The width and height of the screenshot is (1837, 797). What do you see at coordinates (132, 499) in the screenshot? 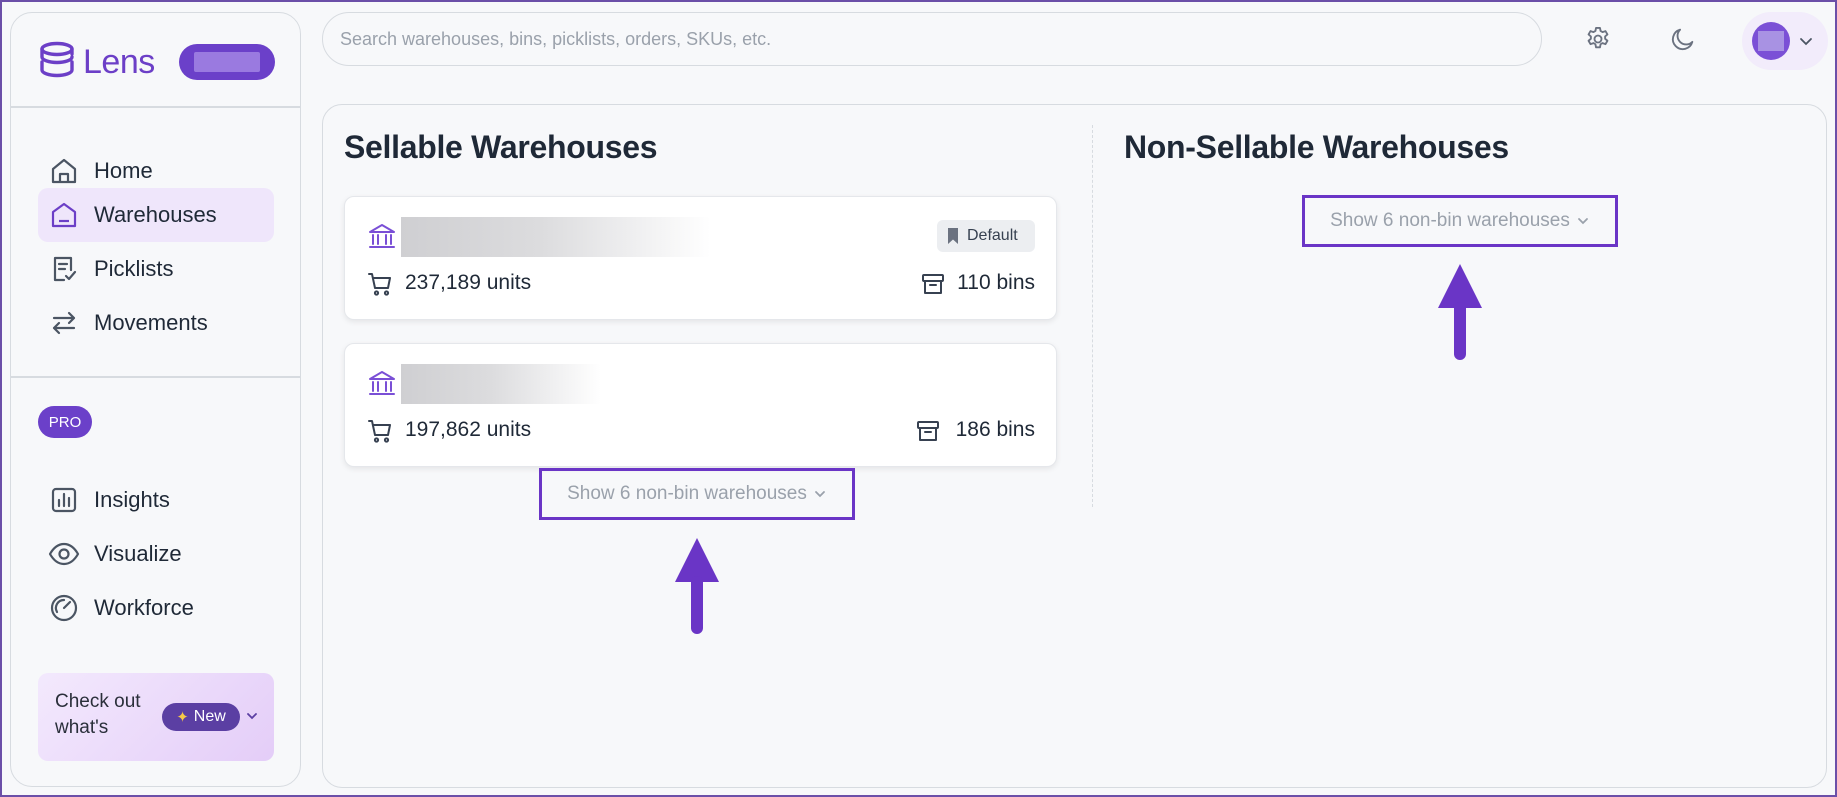
I see `sidebar-item-label: Insights` at bounding box center [132, 499].